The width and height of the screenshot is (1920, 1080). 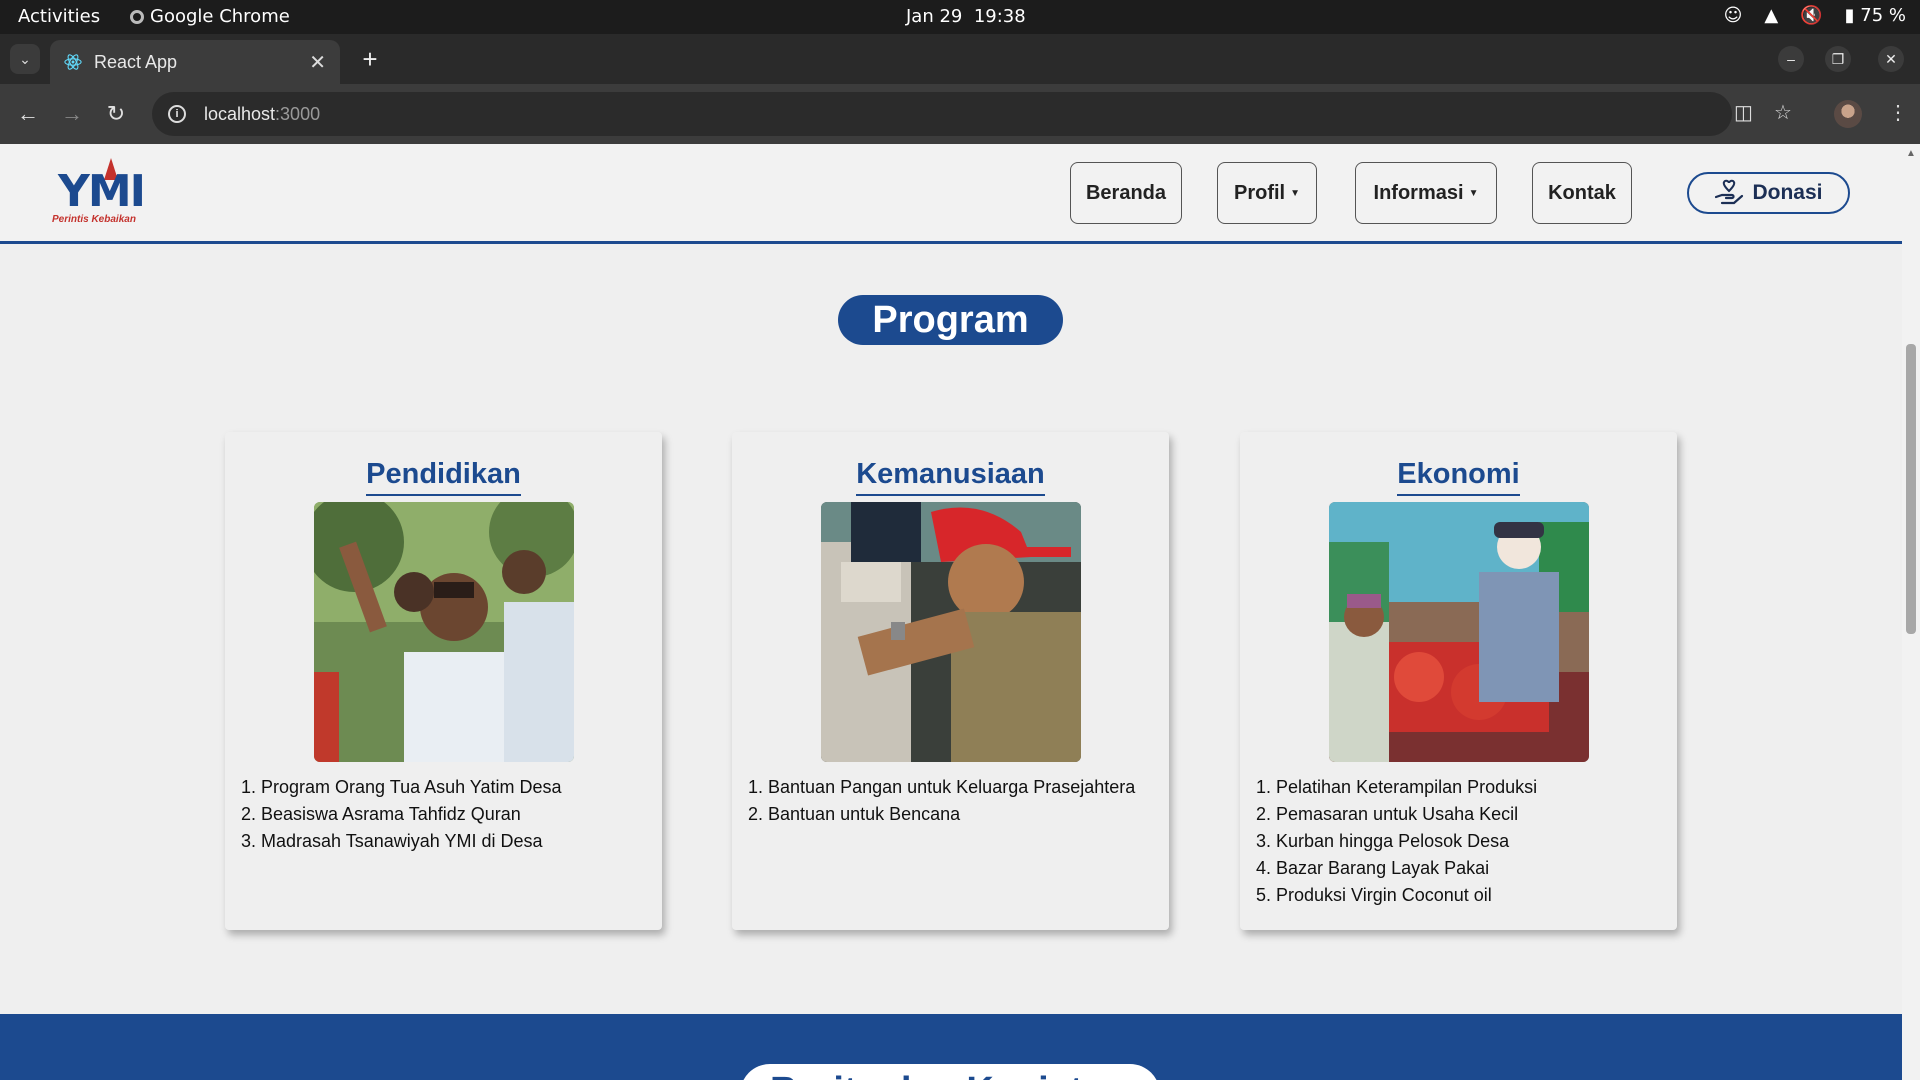 I want to click on tab-strip: ⌄ React App ✕ + – ❐ ✕, so click(x=960, y=59).